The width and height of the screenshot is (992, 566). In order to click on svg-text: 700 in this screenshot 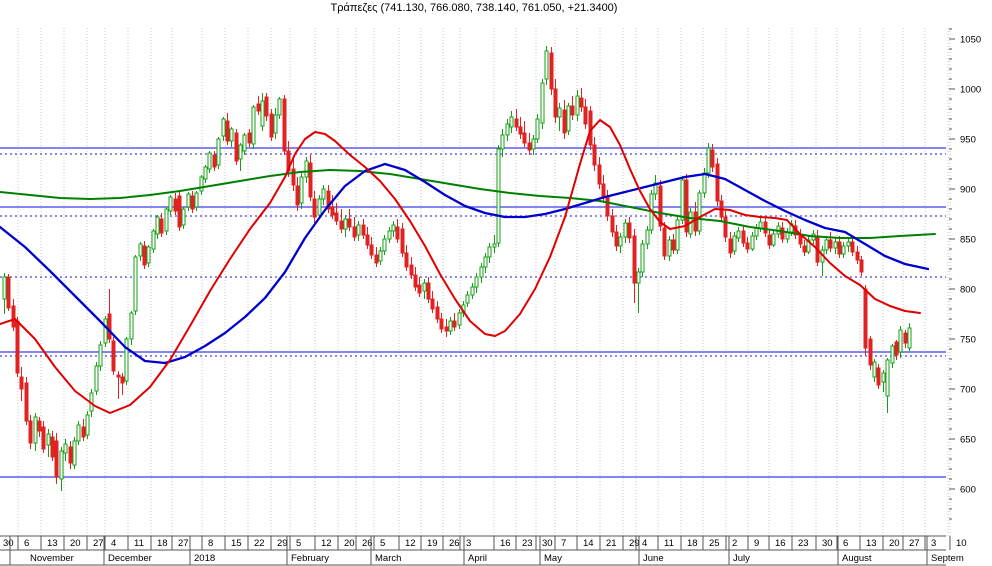, I will do `click(968, 390)`.